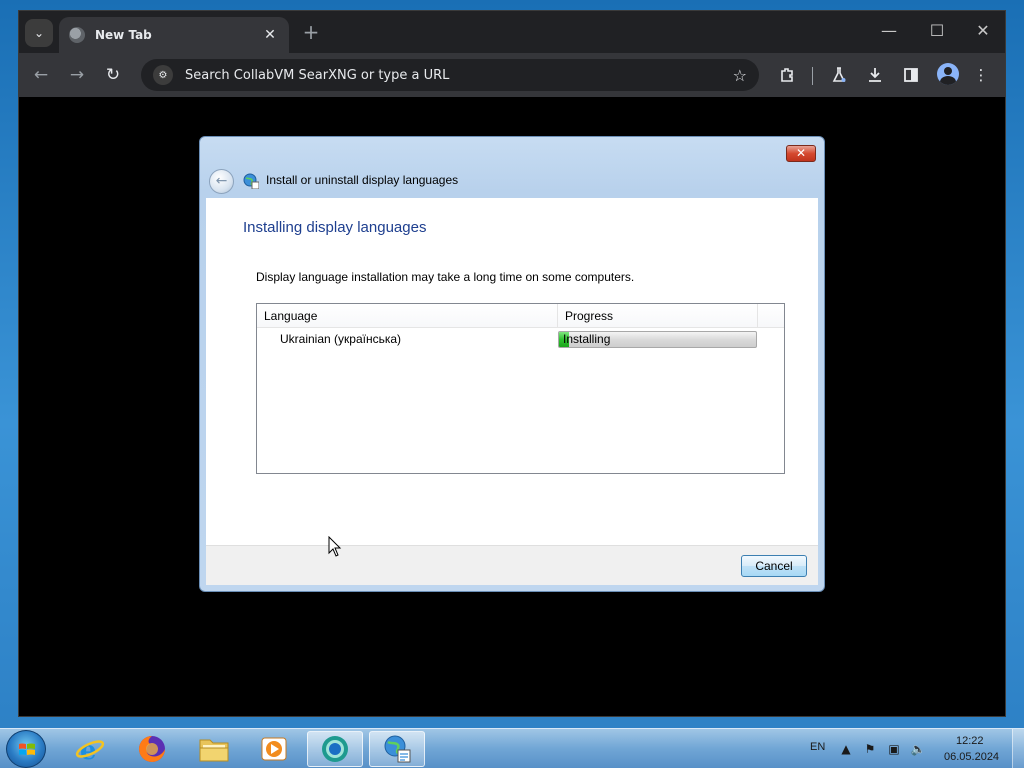 The height and width of the screenshot is (768, 1024). Describe the element at coordinates (817, 747) in the screenshot. I see `input-language-indicator: EN` at that location.